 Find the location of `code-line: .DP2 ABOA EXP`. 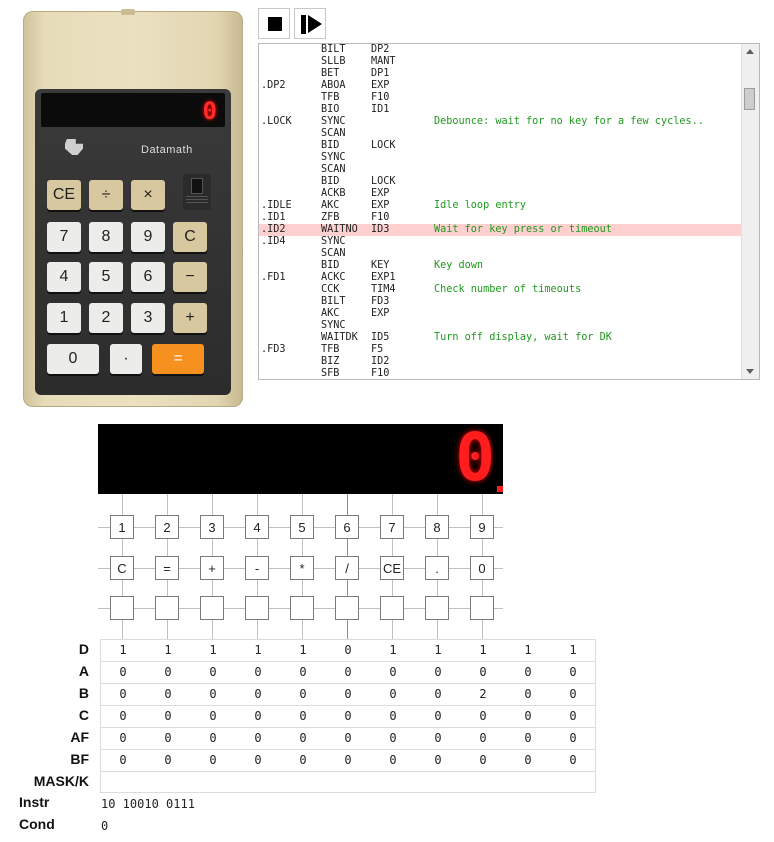

code-line: .DP2 ABOA EXP is located at coordinates (501, 86).